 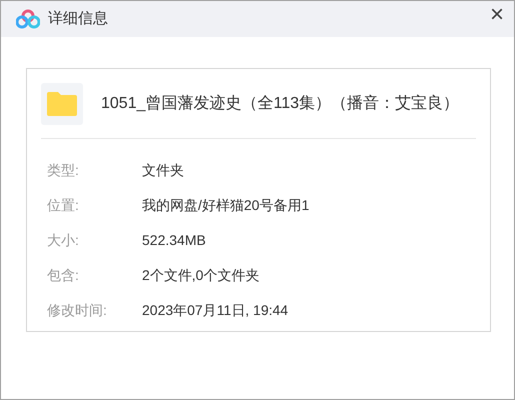 I want to click on property-value: 2个文件,0个文件夹, so click(x=201, y=275).